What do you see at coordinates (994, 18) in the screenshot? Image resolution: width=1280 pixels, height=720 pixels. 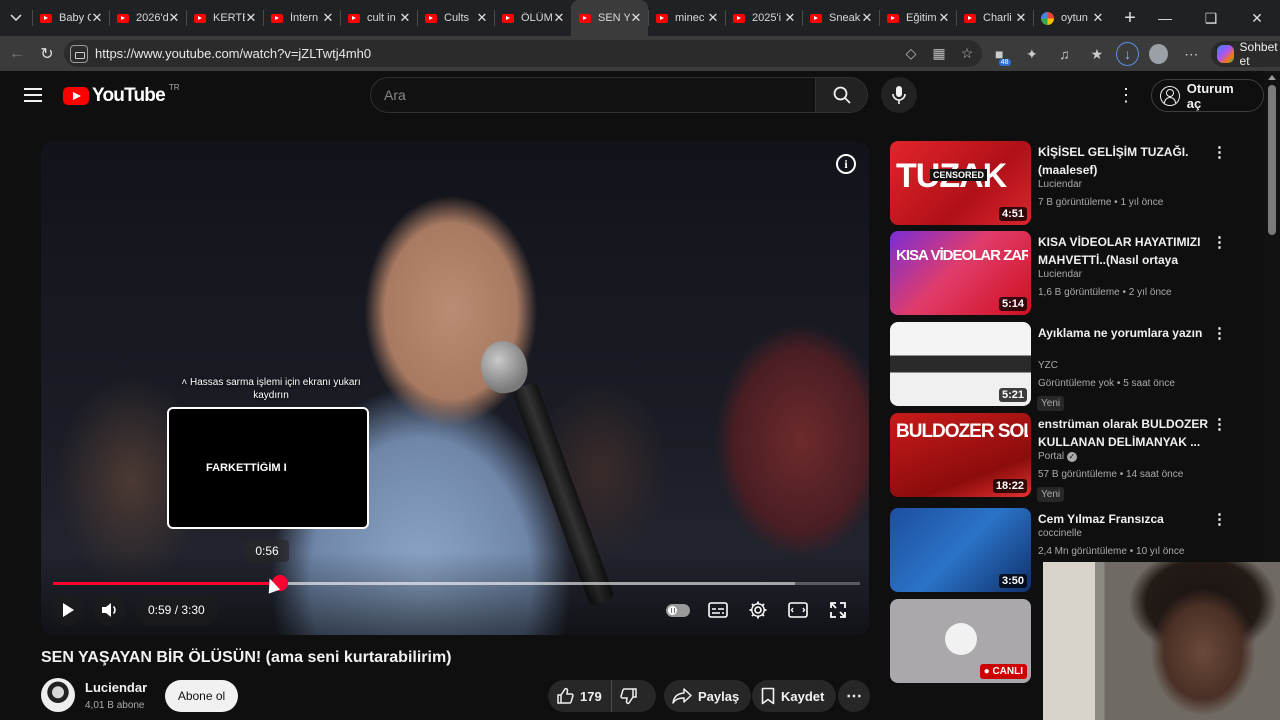 I see `browser-tab: Charli ✕` at bounding box center [994, 18].